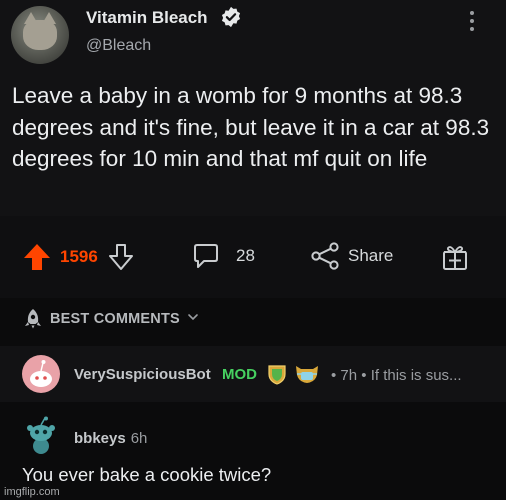  I want to click on watermark: imgflip.com, so click(32, 492).